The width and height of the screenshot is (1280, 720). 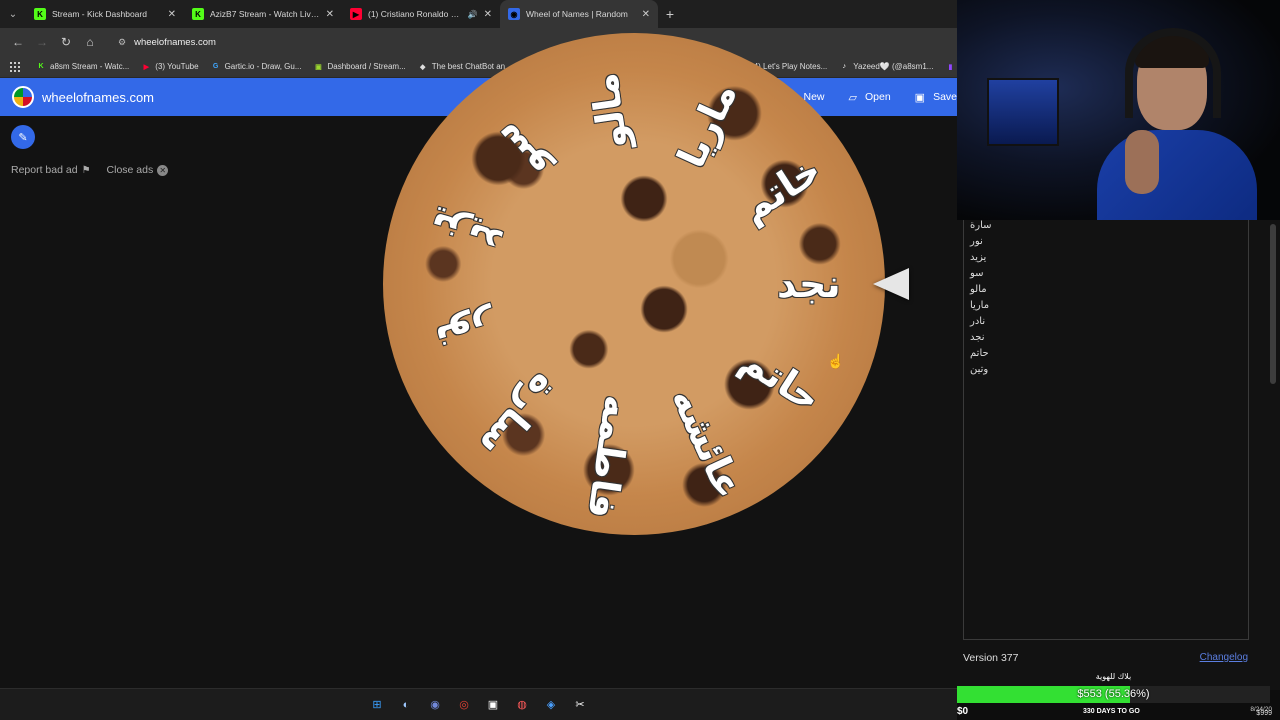 What do you see at coordinates (670, 14) in the screenshot?
I see `new-tab-plus-icon: +` at bounding box center [670, 14].